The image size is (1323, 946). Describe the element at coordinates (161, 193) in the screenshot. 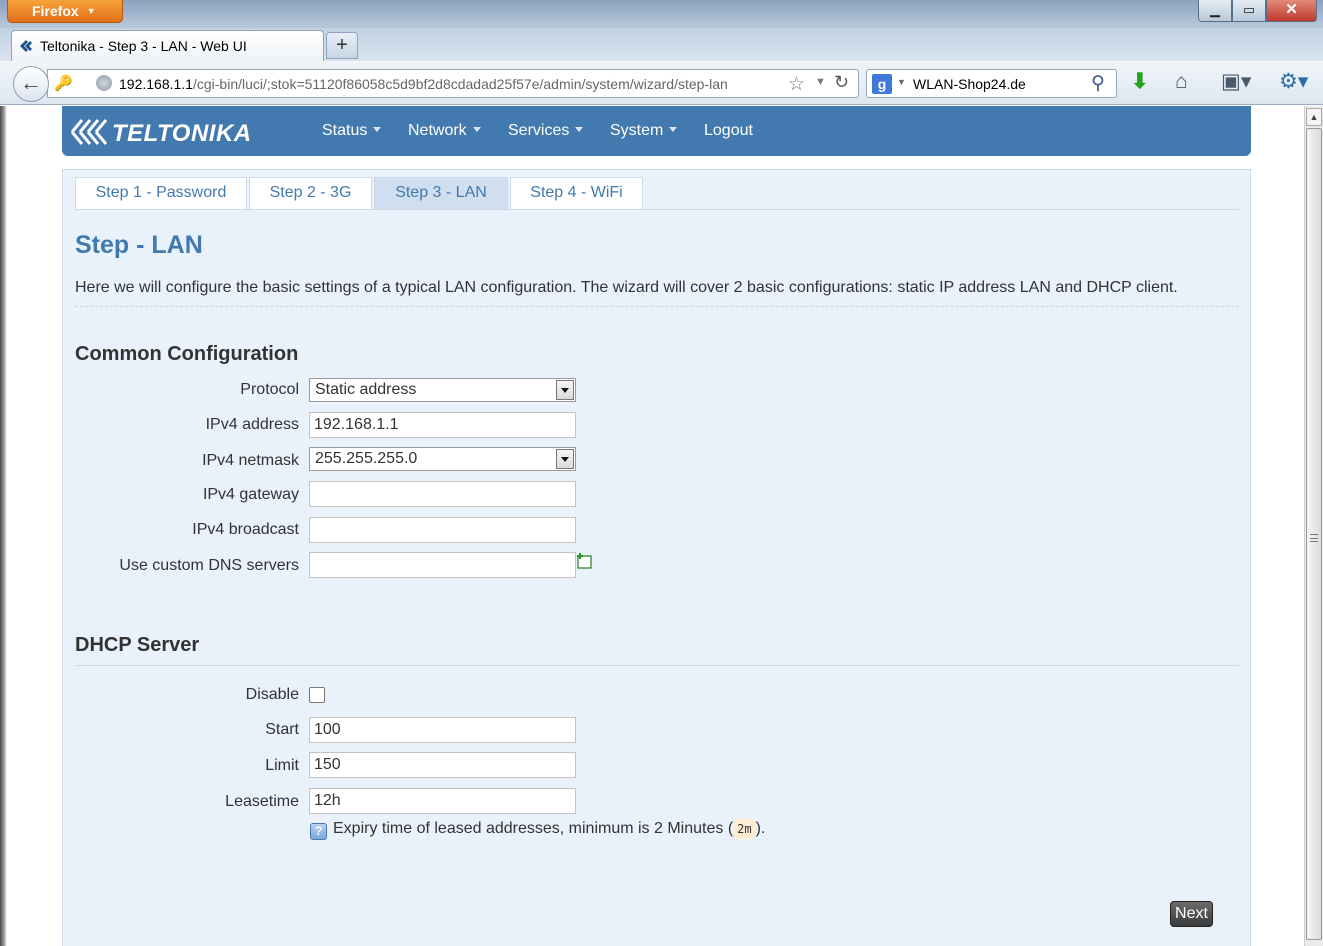

I see `tab-step-password: Step 1 - Password` at that location.